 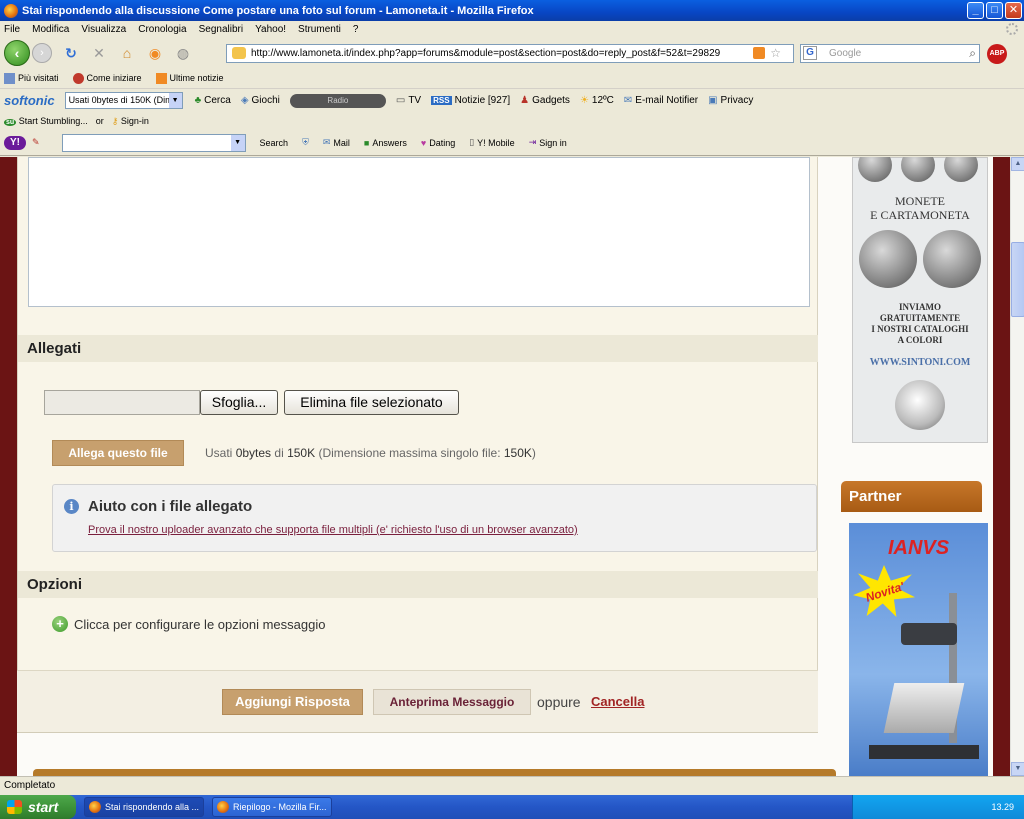 I want to click on key-icon: ⚷, so click(x=115, y=120).